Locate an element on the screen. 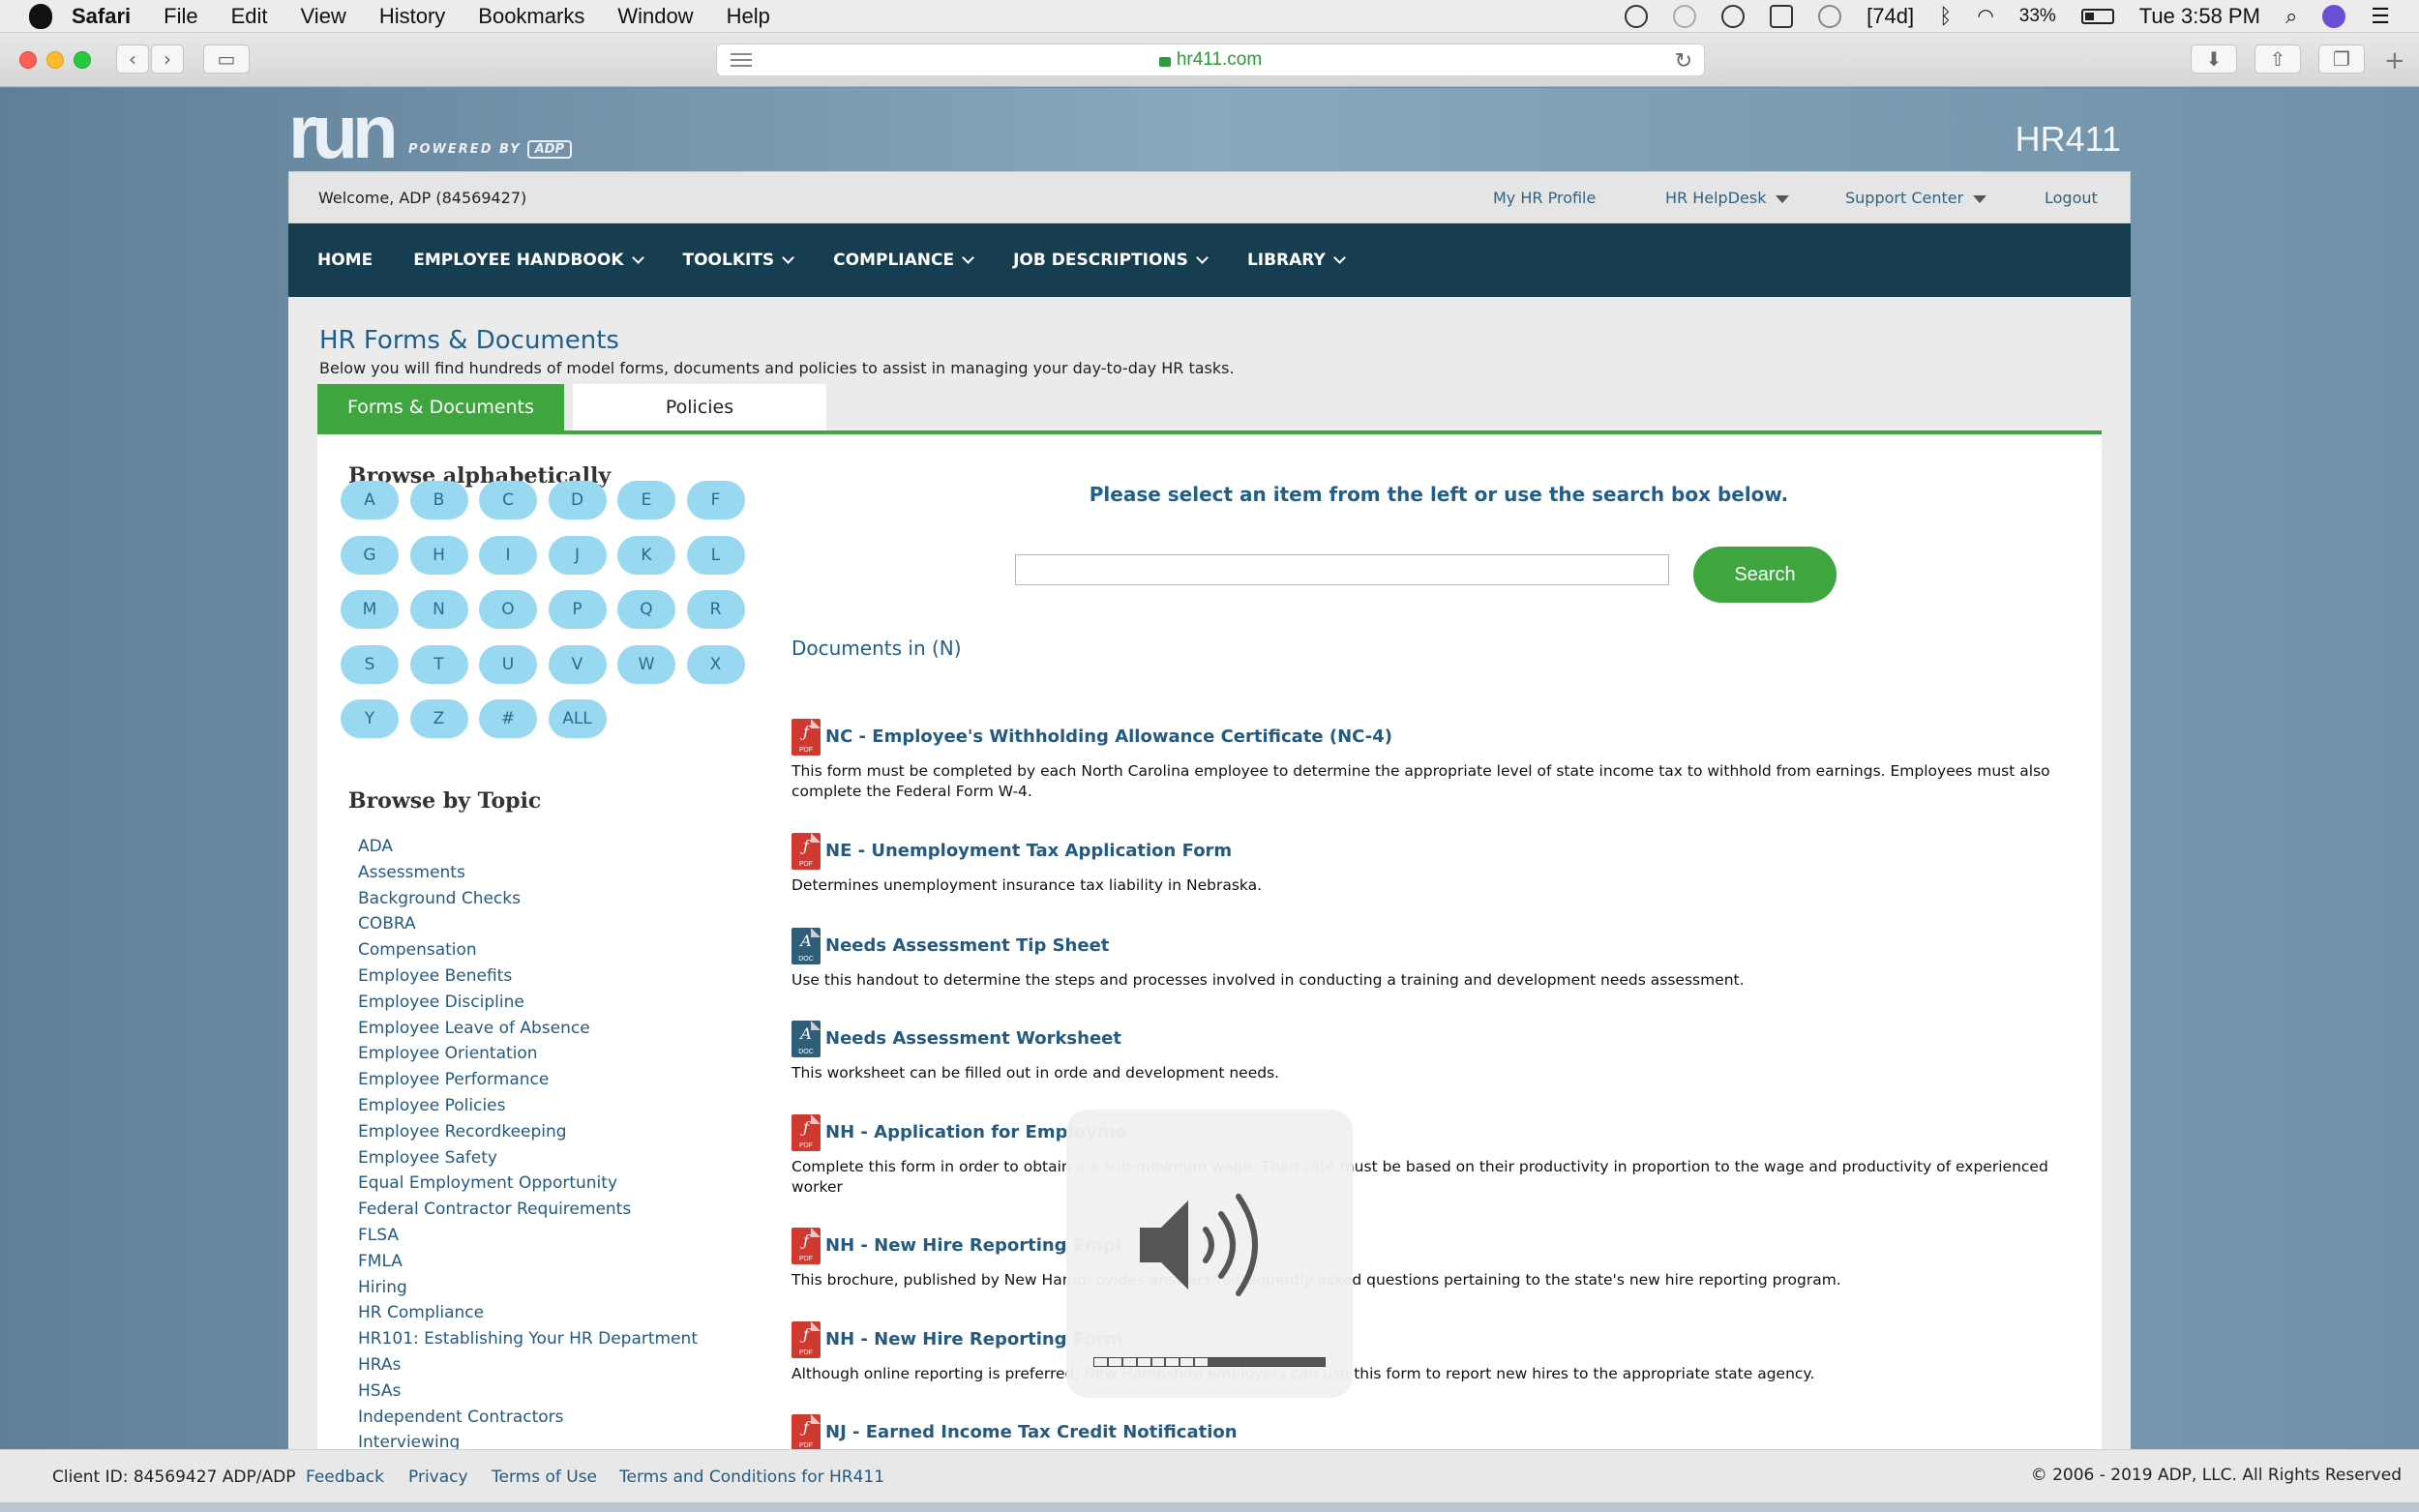  topic-link: Employee Policies is located at coordinates (432, 1105).